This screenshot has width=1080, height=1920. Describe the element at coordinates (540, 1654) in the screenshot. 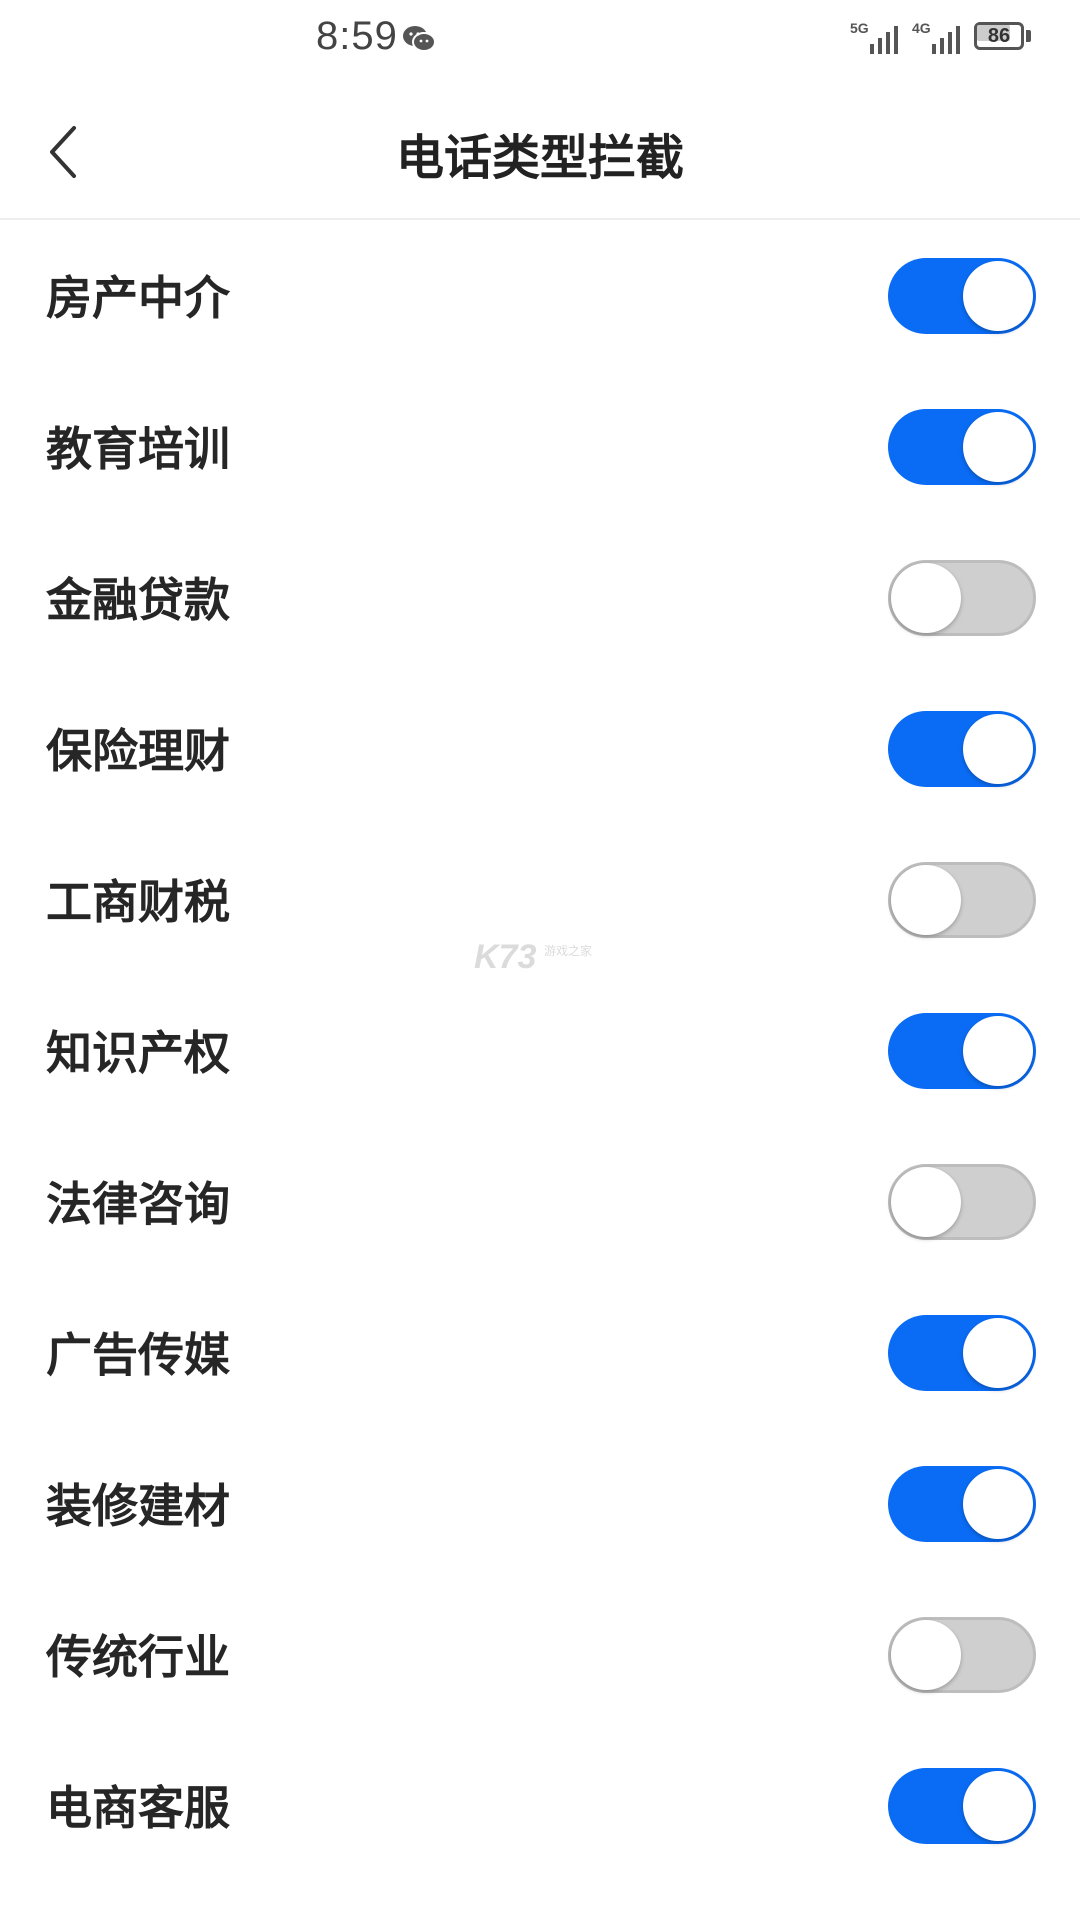

I see `list-item: 传统行业` at that location.